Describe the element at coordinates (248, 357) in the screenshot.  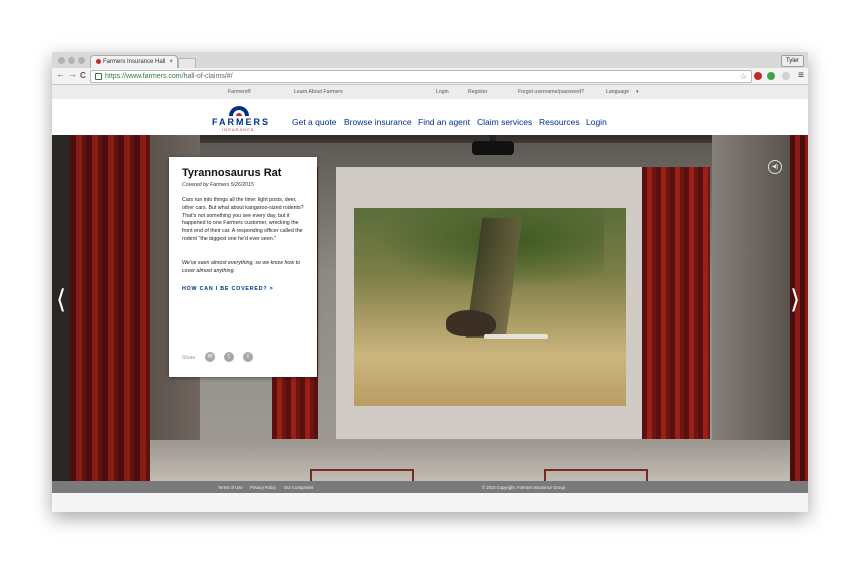
I see `facebook-share-icon: f` at that location.